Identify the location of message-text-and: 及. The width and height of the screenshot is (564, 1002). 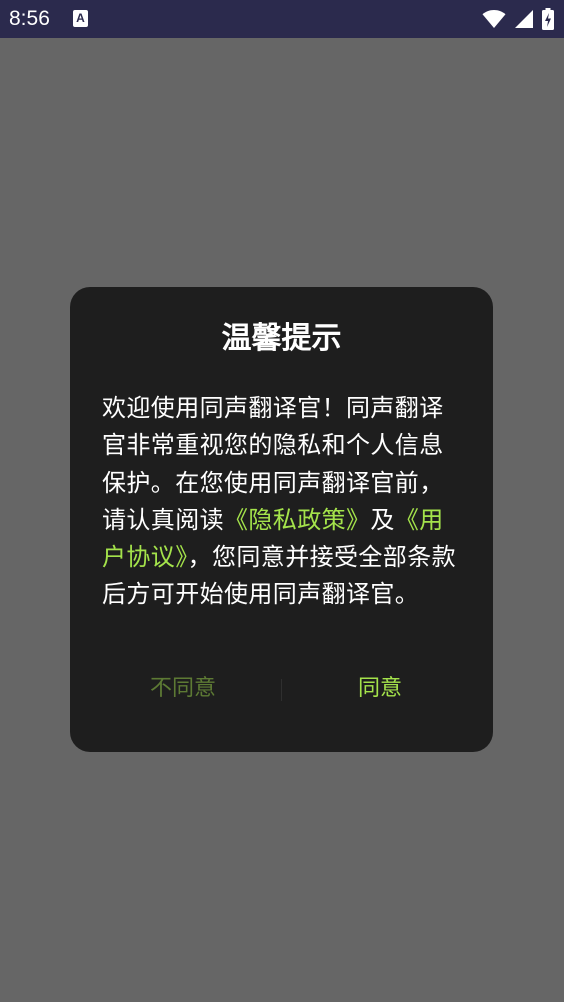
(382, 519).